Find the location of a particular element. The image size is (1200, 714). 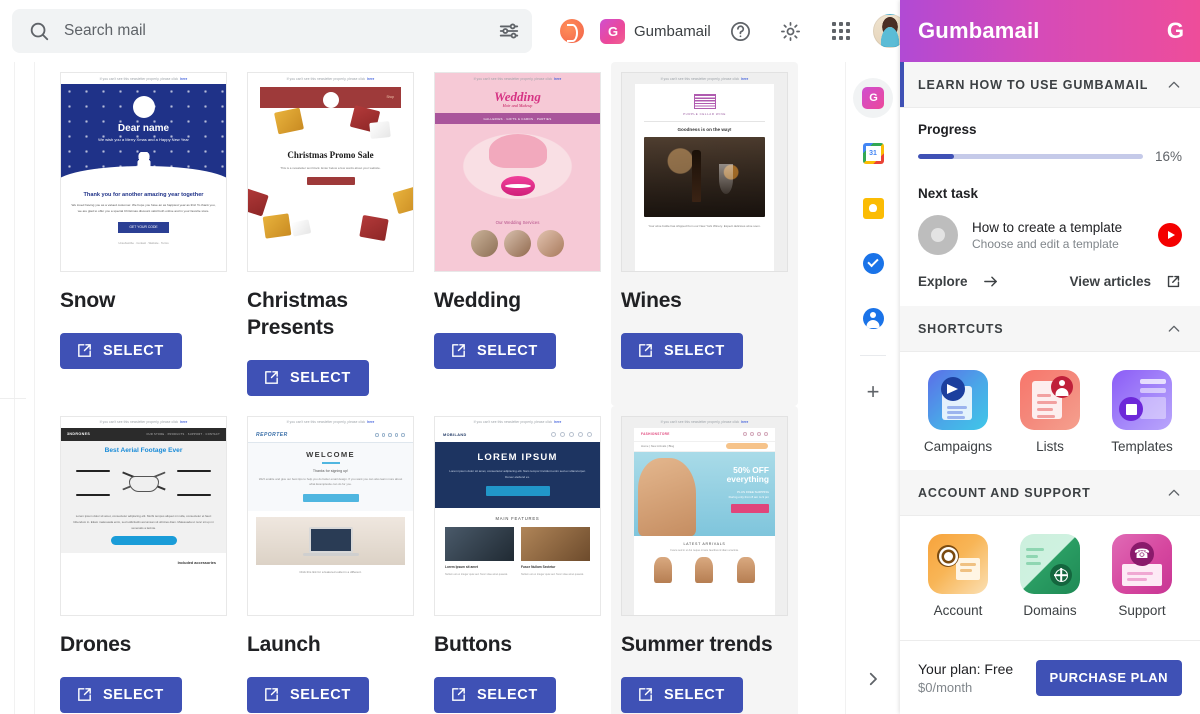

section-title: SHORTCUTS is located at coordinates (961, 328).